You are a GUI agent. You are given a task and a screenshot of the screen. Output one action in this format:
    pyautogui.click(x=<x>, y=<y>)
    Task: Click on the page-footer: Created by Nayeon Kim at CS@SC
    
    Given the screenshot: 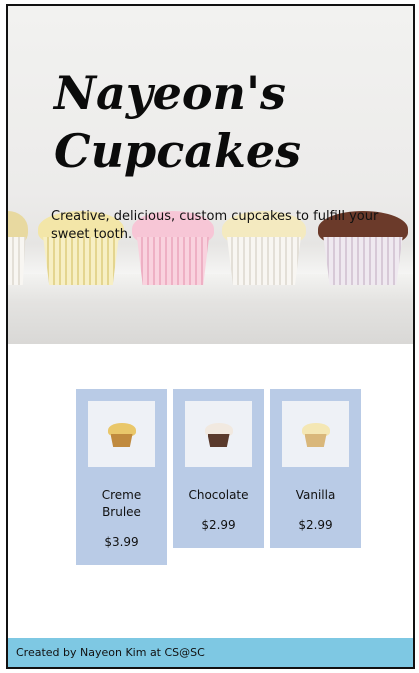 What is the action you would take?
    pyautogui.click(x=210, y=652)
    